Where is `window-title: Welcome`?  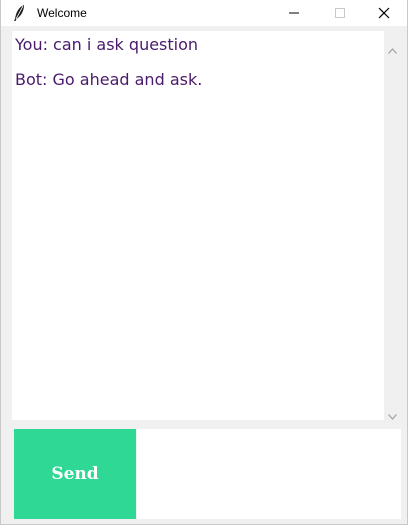 window-title: Welcome is located at coordinates (62, 13).